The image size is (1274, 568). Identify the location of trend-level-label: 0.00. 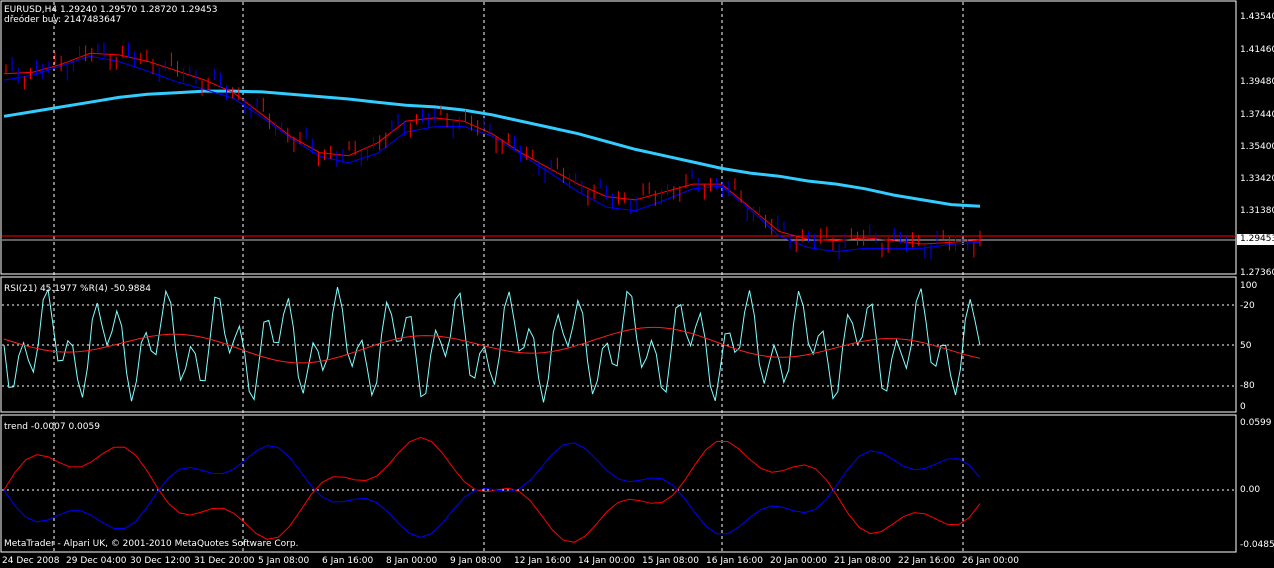
(1250, 490).